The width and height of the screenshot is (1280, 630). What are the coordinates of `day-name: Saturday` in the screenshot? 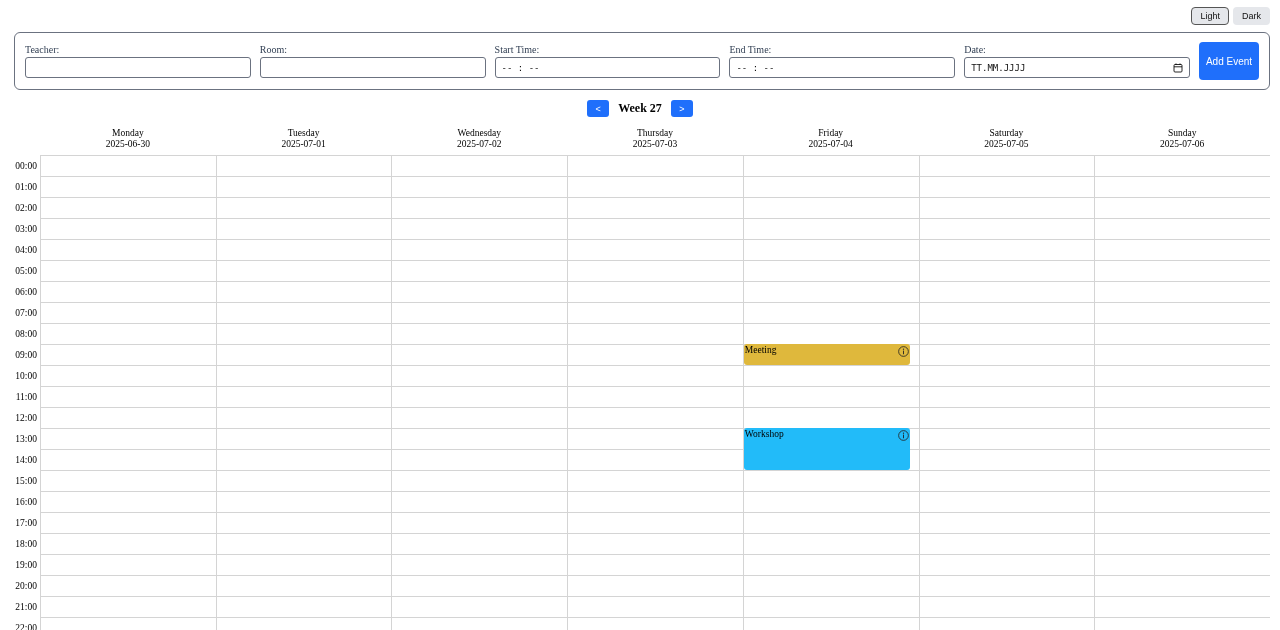 It's located at (1006, 133).